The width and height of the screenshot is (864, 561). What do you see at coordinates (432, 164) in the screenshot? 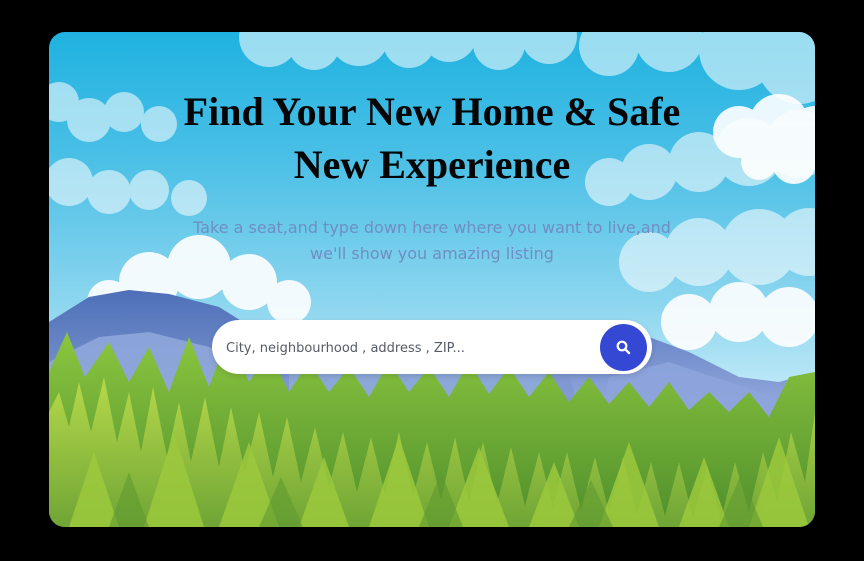
I see `headline-line-2: New Experience` at bounding box center [432, 164].